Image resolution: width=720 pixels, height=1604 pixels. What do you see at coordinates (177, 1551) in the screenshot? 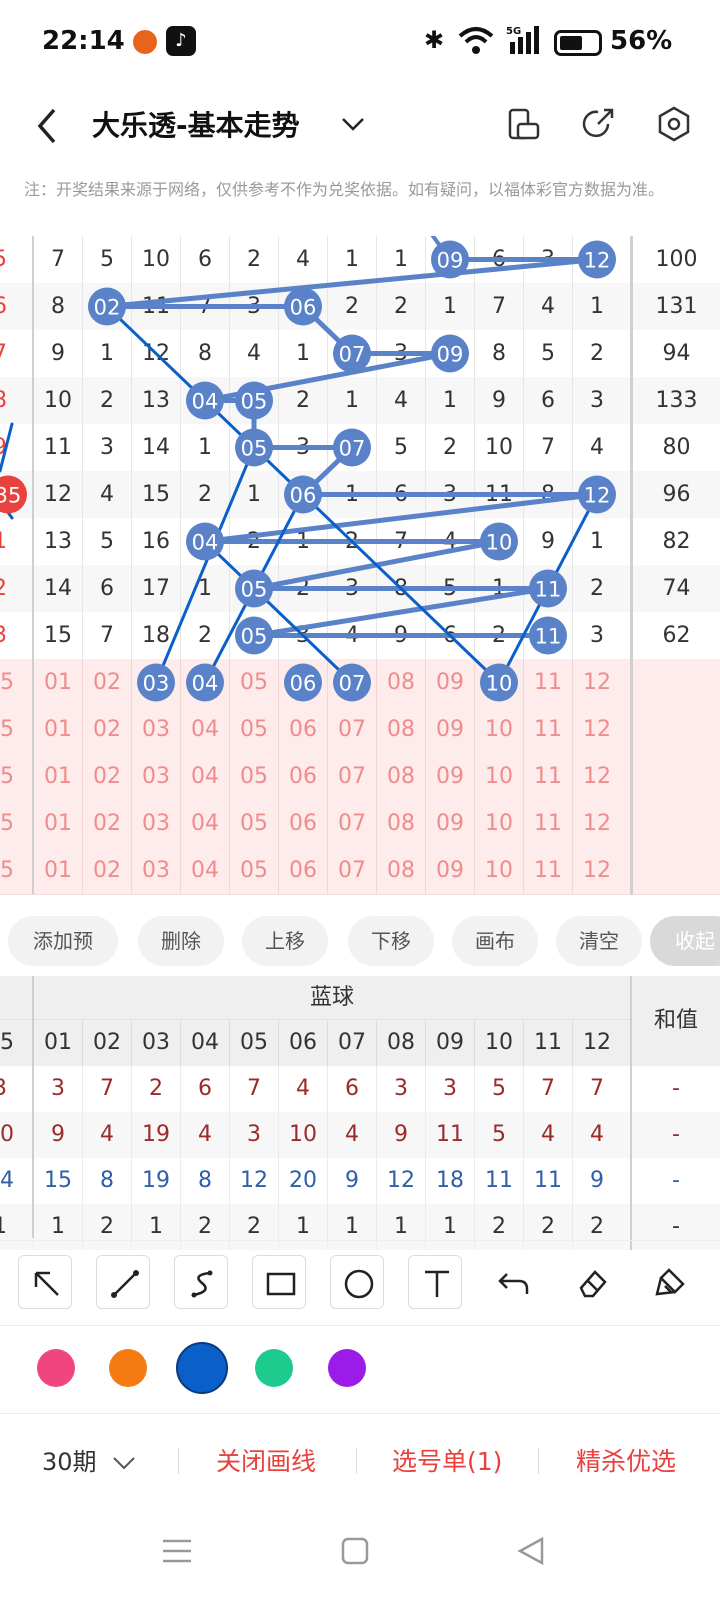
I see `menu-icon` at bounding box center [177, 1551].